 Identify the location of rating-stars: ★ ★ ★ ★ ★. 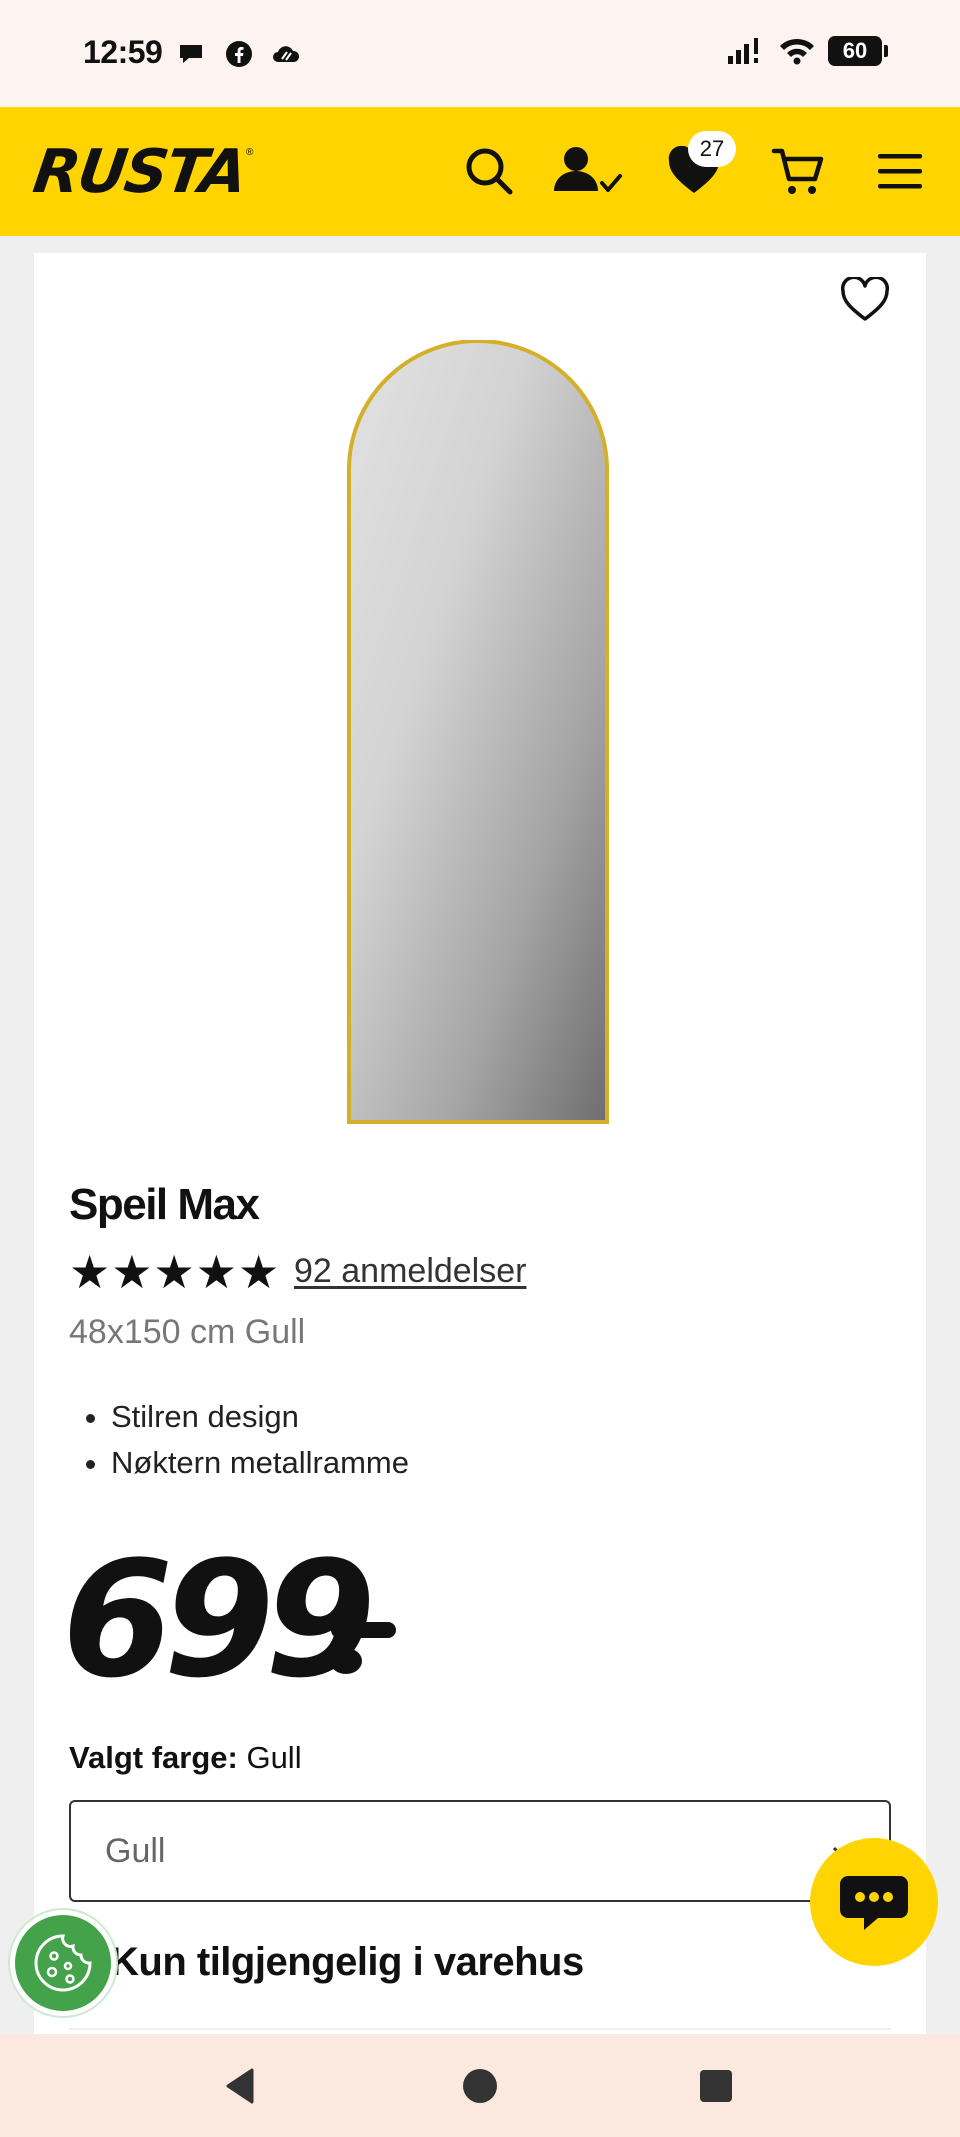
(174, 1272).